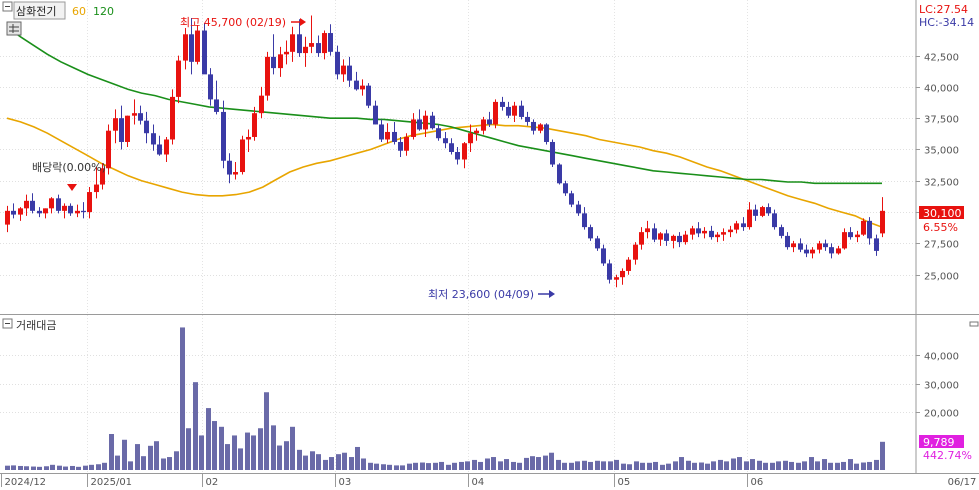 The image size is (979, 490). I want to click on ma60-label: 60, so click(79, 11).